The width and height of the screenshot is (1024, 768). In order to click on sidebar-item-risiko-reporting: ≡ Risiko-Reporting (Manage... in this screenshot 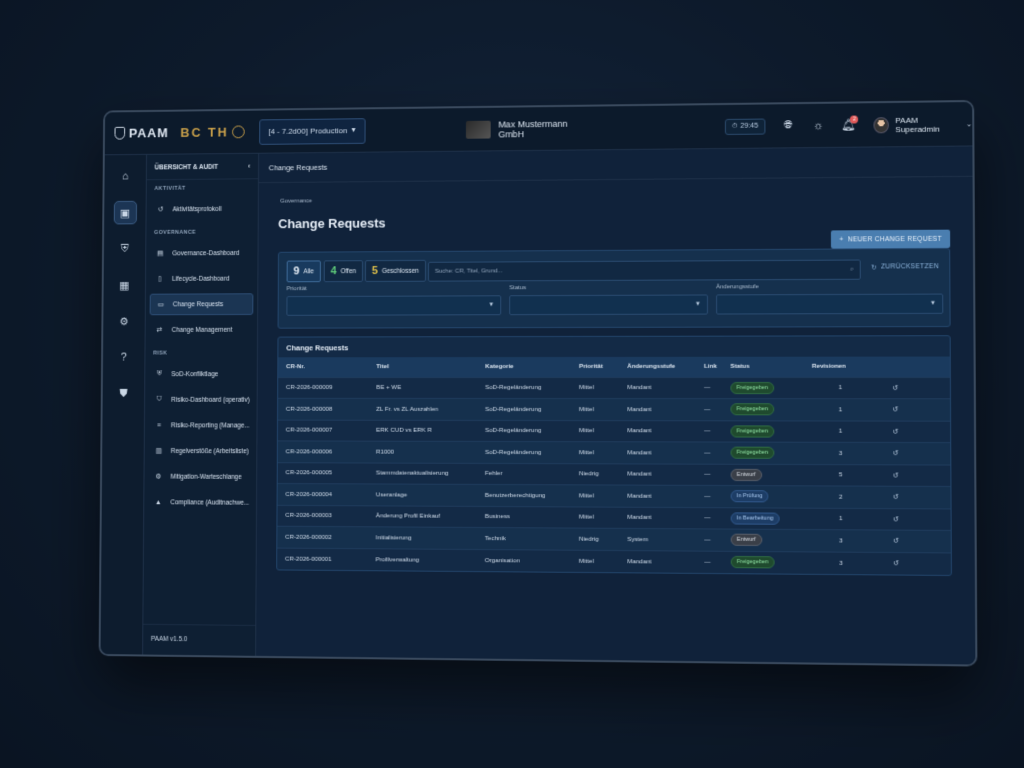, I will do `click(201, 425)`.